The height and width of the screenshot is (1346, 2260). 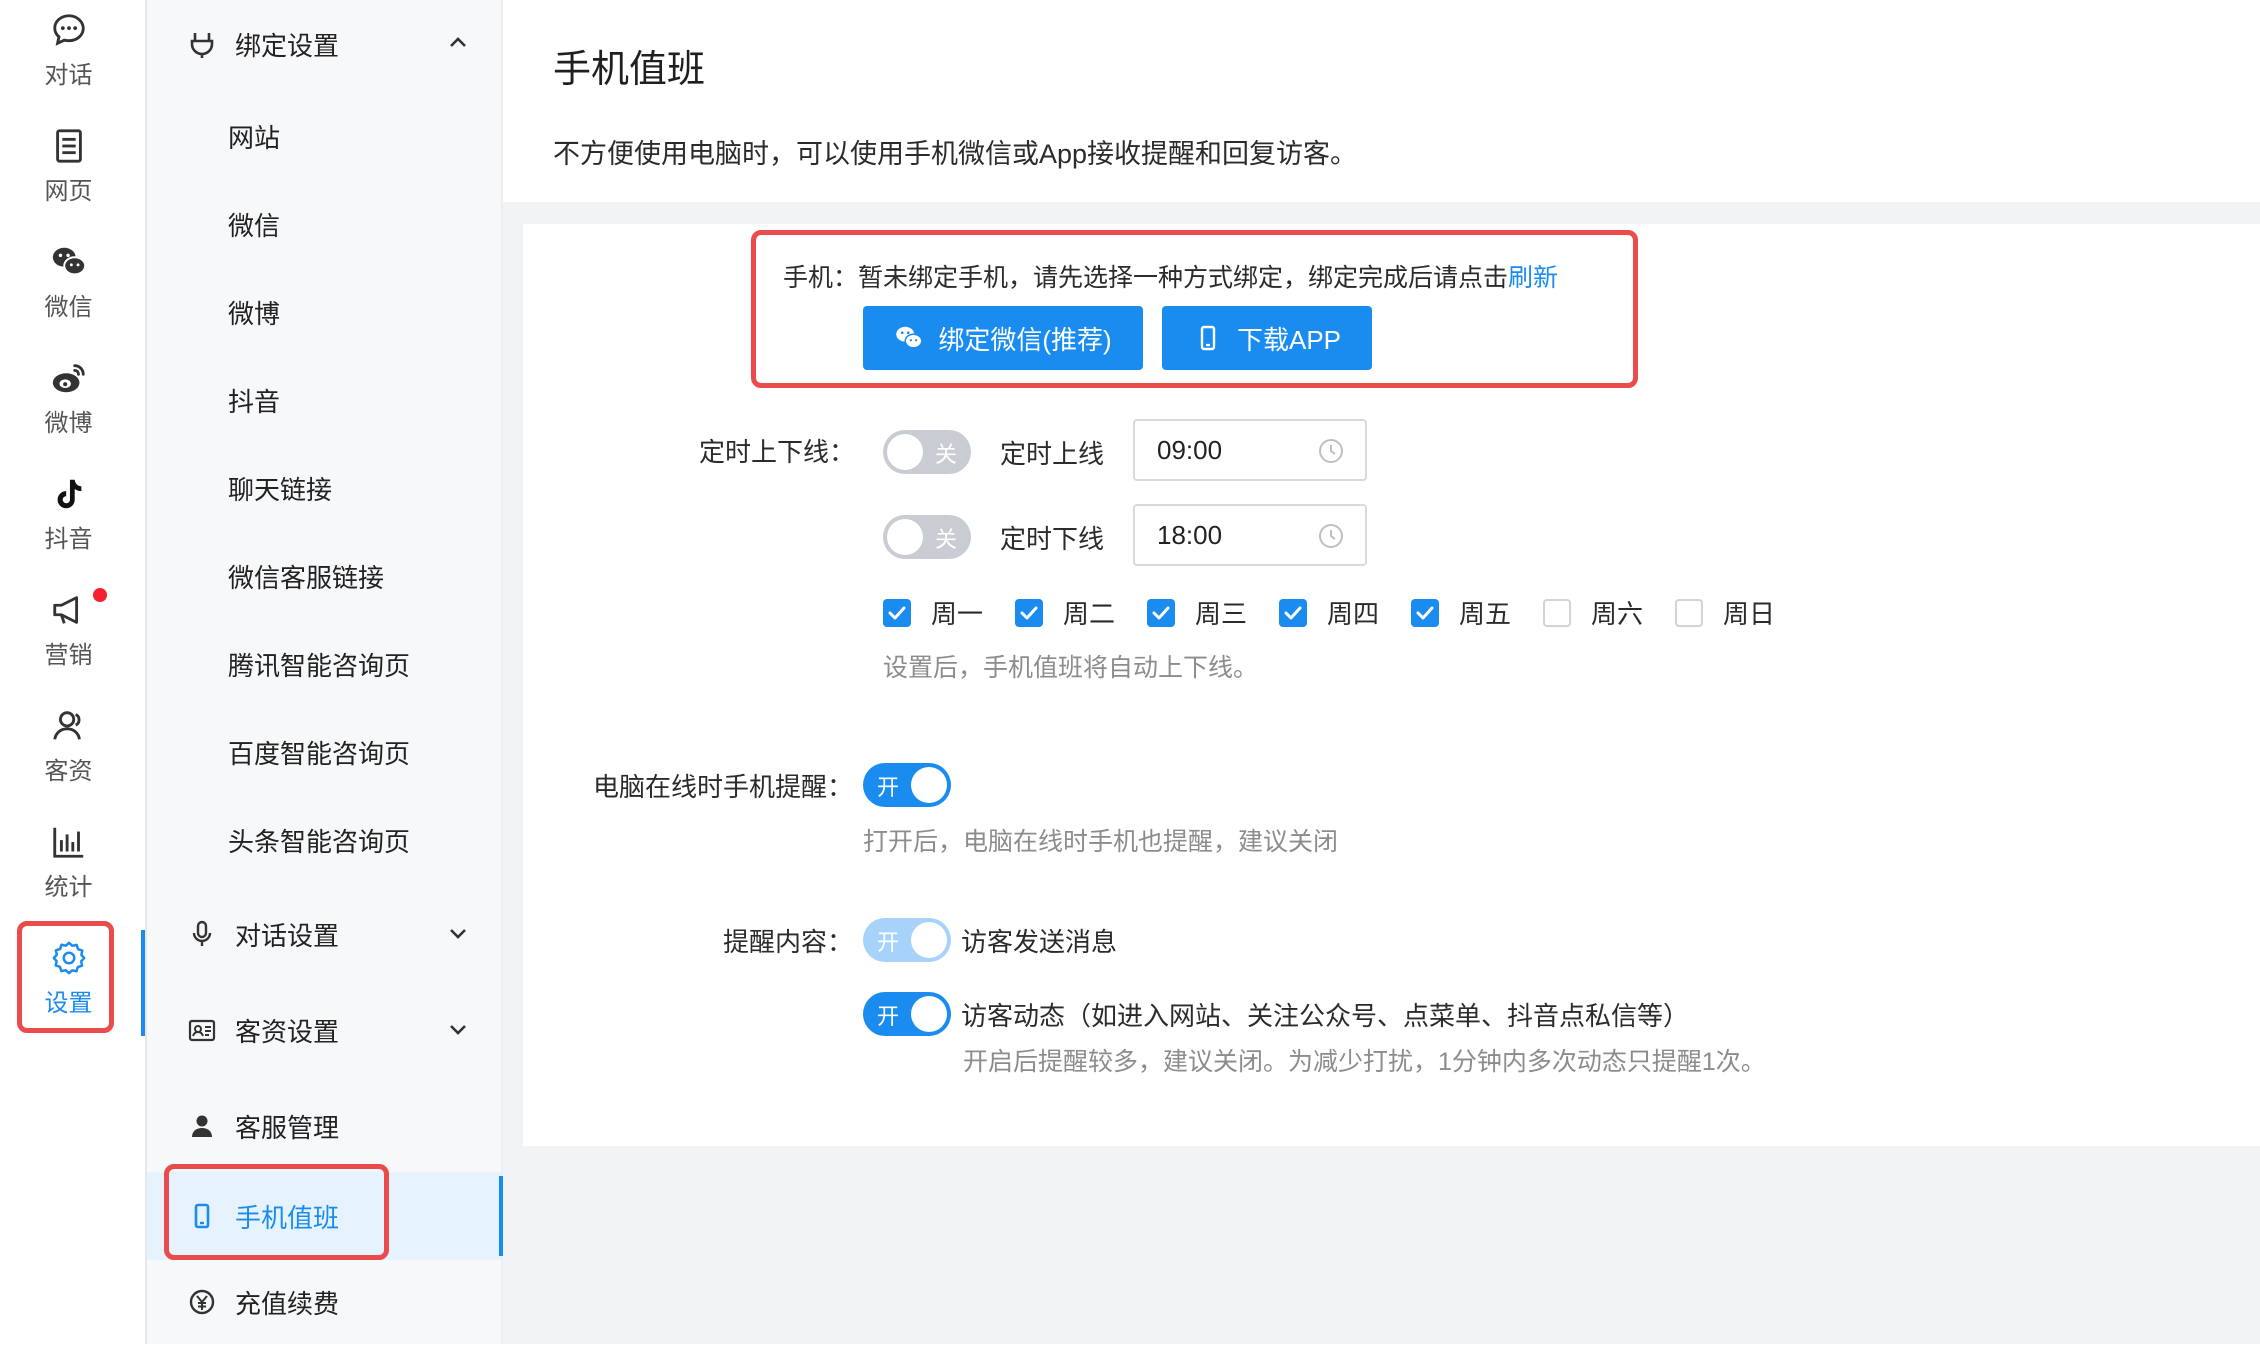 What do you see at coordinates (888, 787) in the screenshot?
I see `pc-online-switch-text: 开` at bounding box center [888, 787].